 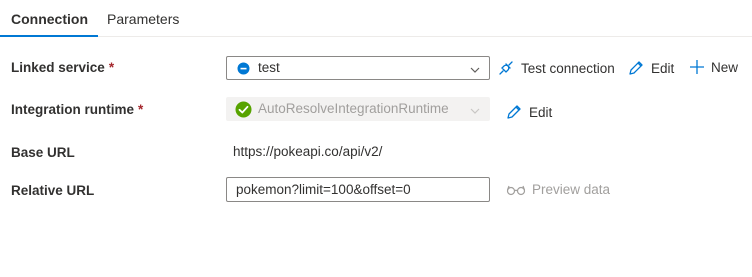 What do you see at coordinates (58, 67) in the screenshot?
I see `linked-service-label-text: Linked service` at bounding box center [58, 67].